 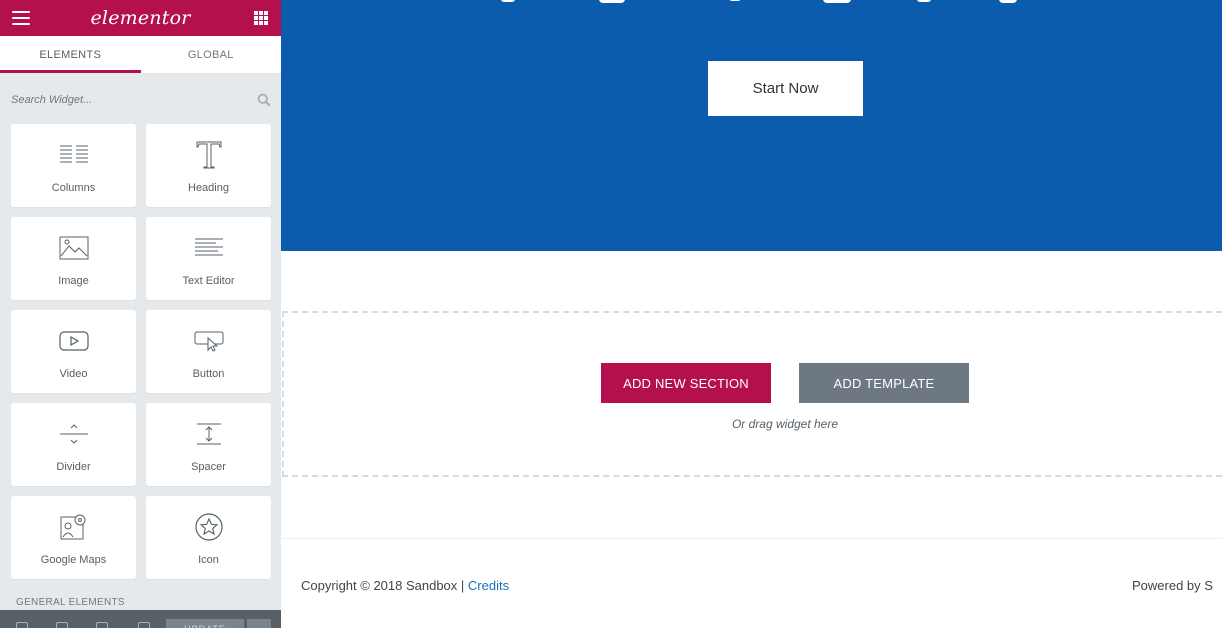 What do you see at coordinates (73, 165) in the screenshot?
I see `widget-columns: Columns` at bounding box center [73, 165].